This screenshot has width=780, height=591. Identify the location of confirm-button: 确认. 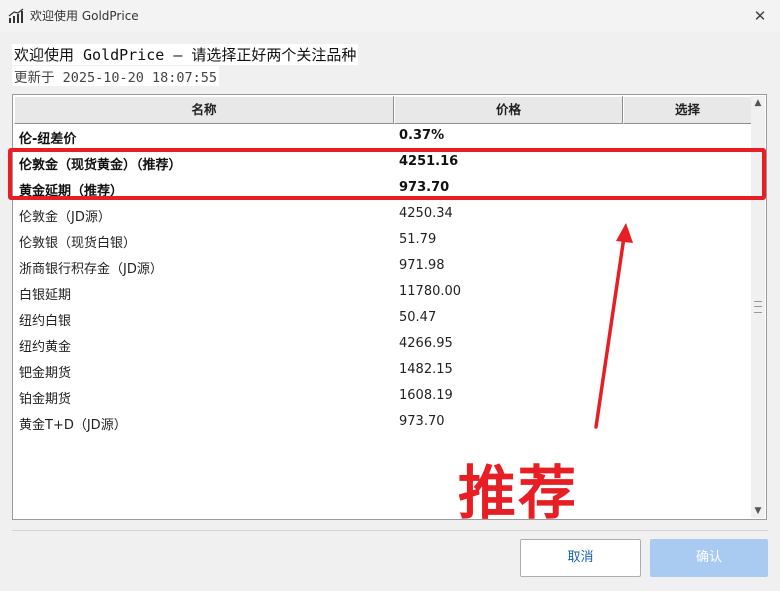
(709, 558).